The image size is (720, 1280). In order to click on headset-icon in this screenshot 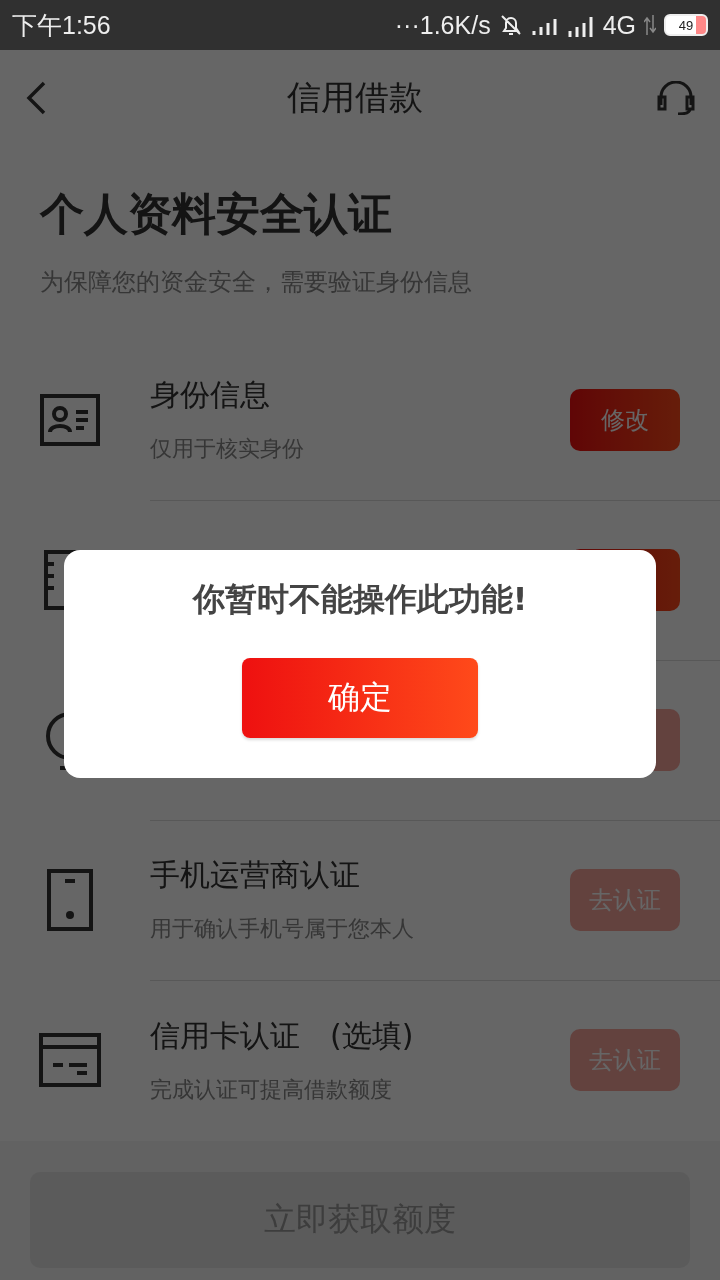, I will do `click(676, 97)`.